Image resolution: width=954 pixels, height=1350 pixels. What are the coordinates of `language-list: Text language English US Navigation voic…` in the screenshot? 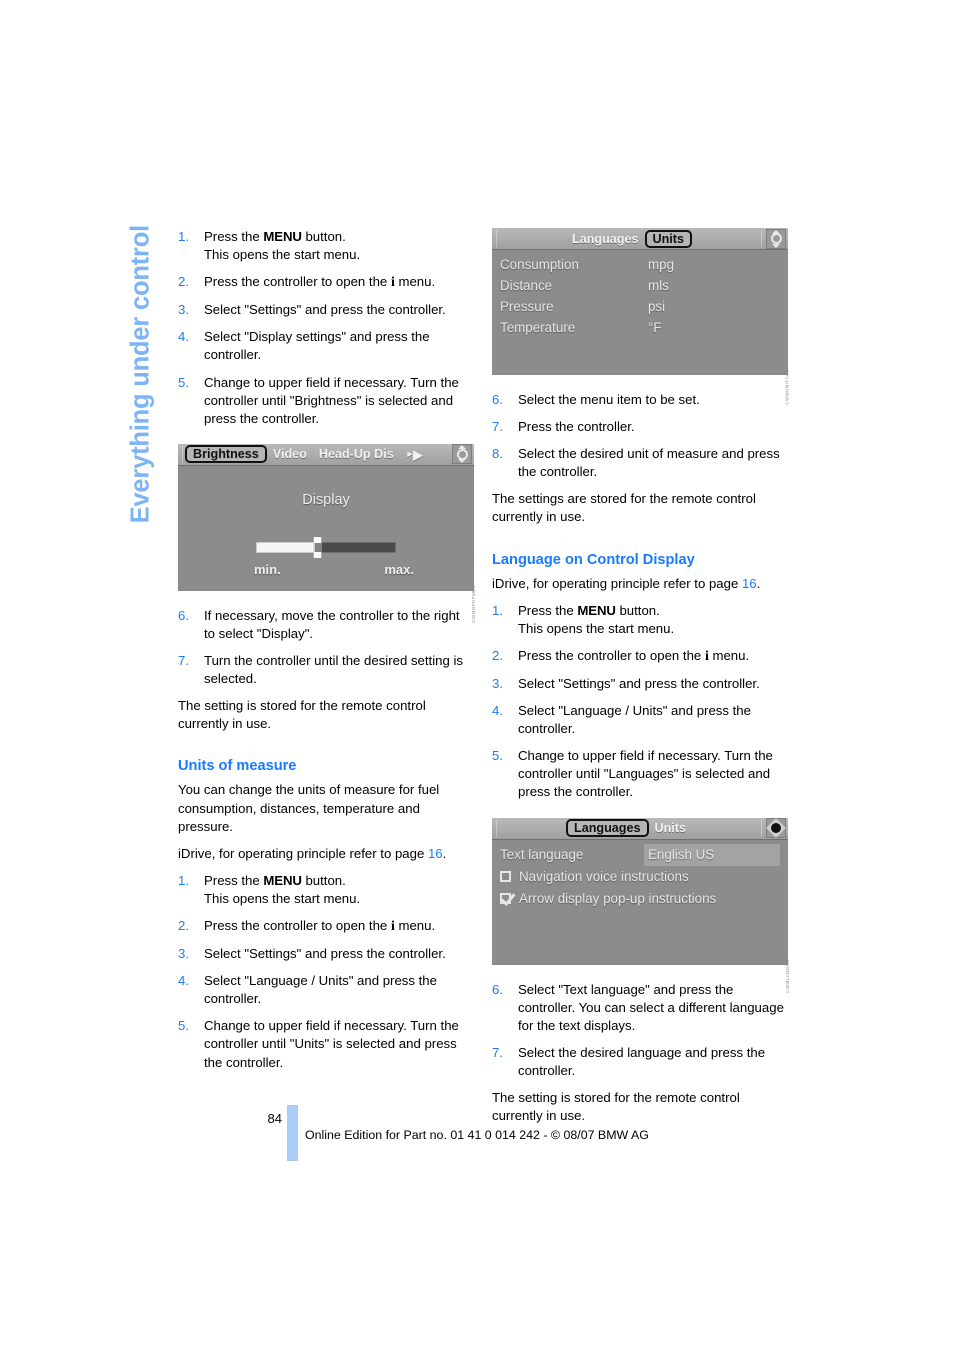 It's located at (640, 876).